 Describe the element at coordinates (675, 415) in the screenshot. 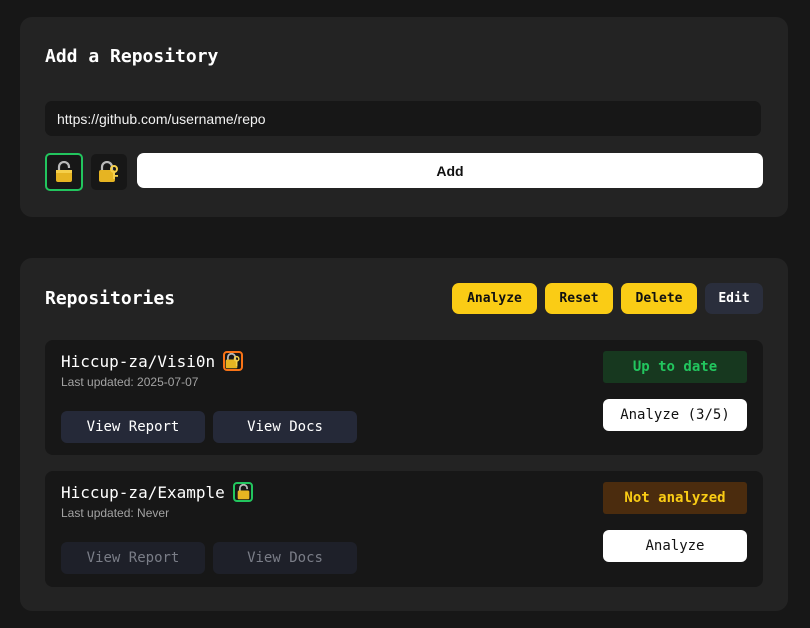

I see `analyze-repo-button: Analyze (3/5)` at that location.